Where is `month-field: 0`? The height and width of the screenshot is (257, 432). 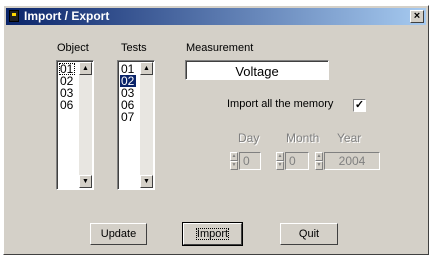 month-field: 0 is located at coordinates (297, 161).